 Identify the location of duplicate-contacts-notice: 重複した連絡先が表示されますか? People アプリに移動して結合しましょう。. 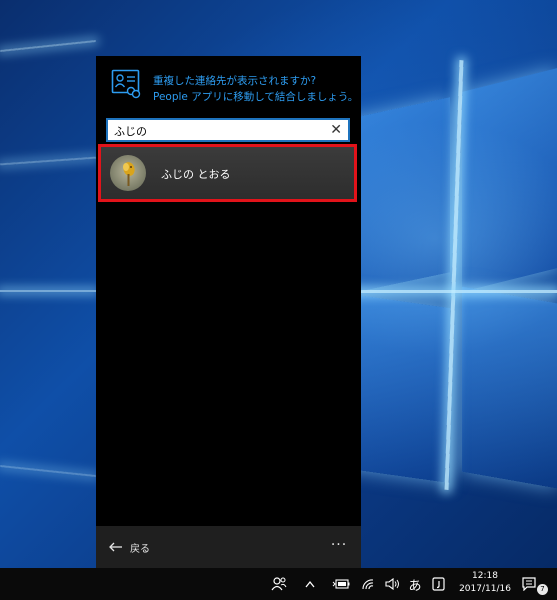
(228, 86).